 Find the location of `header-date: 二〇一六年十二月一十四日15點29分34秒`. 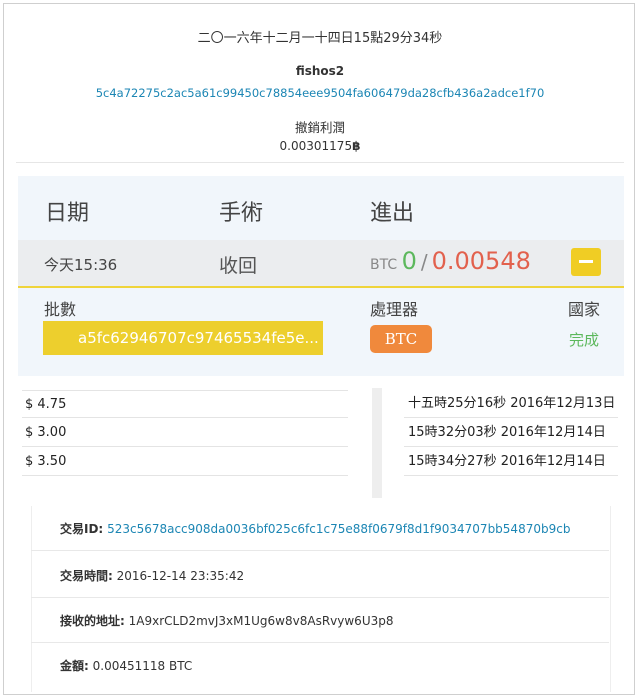

header-date: 二〇一六年十二月一十四日15點29分34秒 is located at coordinates (320, 38).